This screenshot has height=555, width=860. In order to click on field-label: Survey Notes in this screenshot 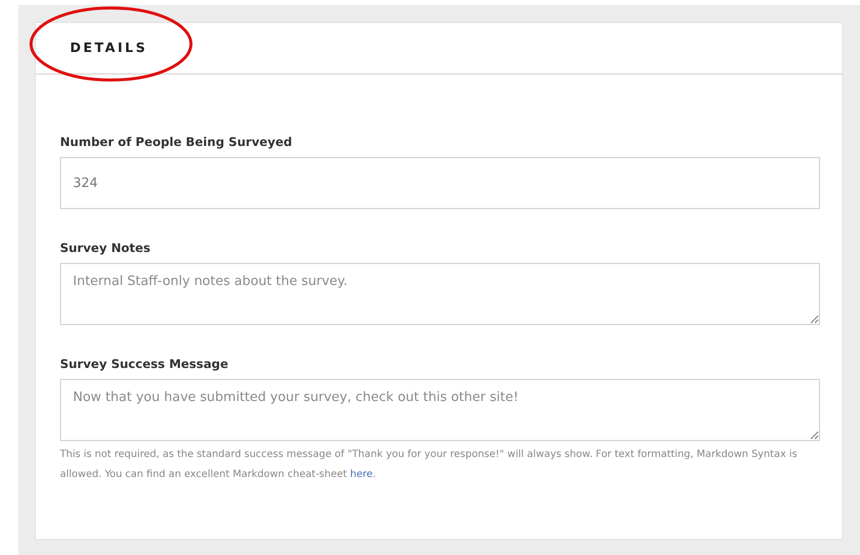, I will do `click(106, 248)`.